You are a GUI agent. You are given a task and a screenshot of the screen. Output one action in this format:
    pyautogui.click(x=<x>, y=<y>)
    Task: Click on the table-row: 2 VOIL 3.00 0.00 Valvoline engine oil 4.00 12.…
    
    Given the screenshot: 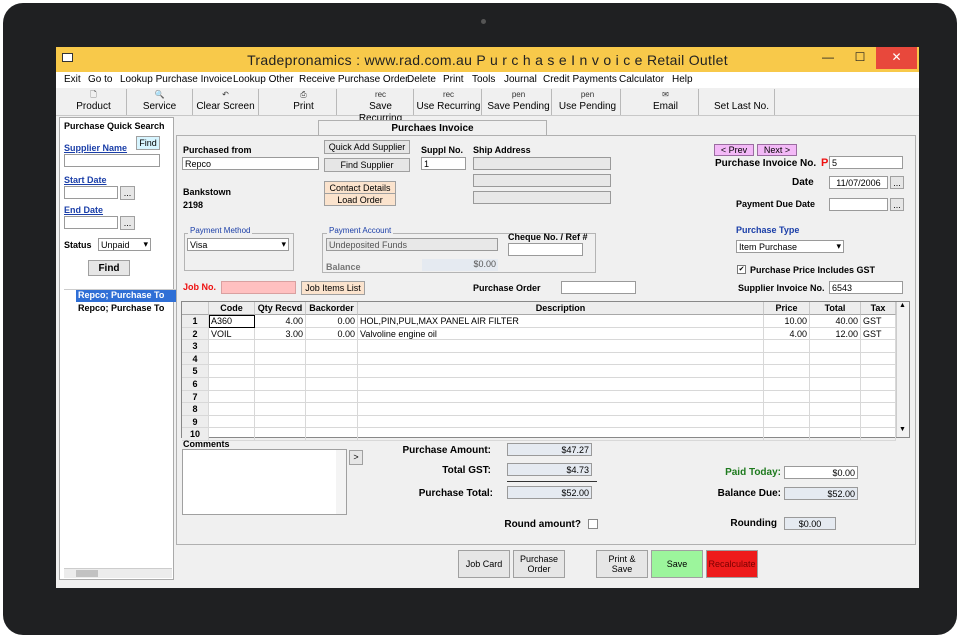 What is the action you would take?
    pyautogui.click(x=539, y=334)
    